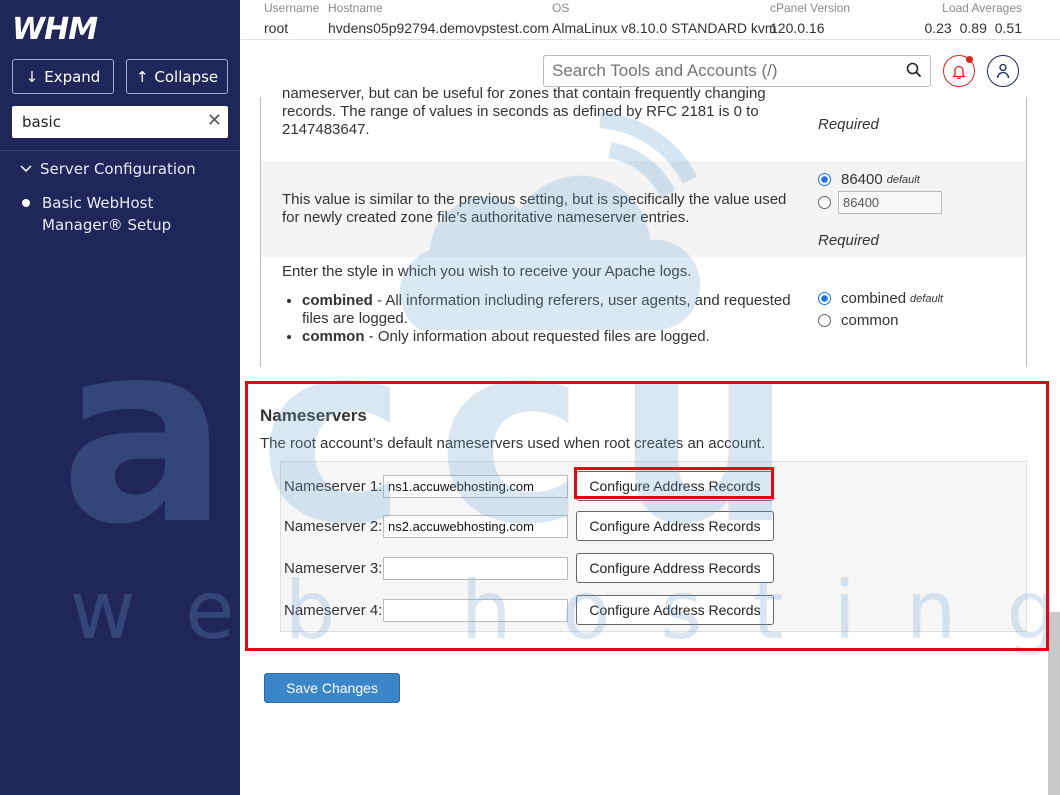  Describe the element at coordinates (870, 320) in the screenshot. I see `radio-label: common` at that location.